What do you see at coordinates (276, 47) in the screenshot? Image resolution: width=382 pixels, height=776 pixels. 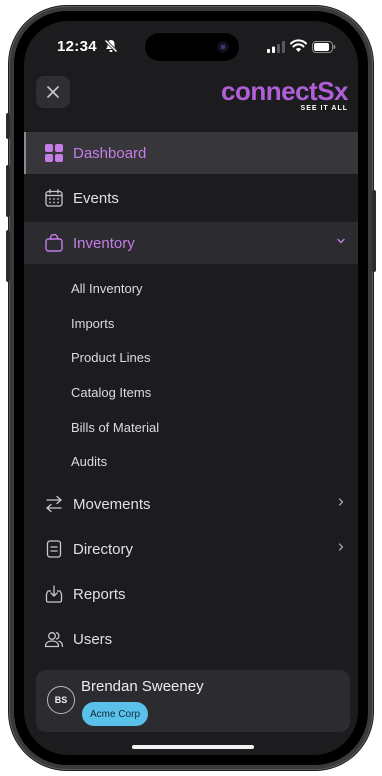 I see `cellular-signal-icon` at bounding box center [276, 47].